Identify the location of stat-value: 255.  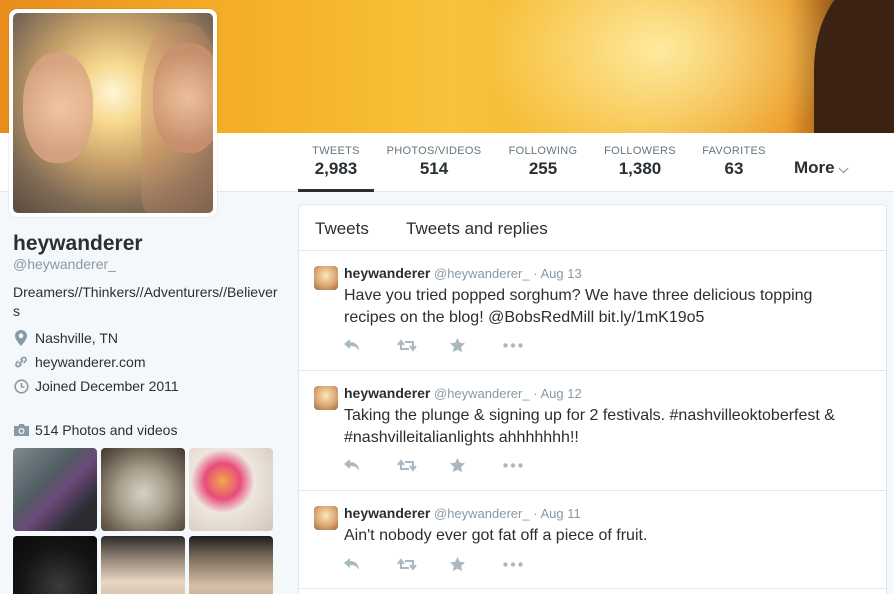
(543, 168).